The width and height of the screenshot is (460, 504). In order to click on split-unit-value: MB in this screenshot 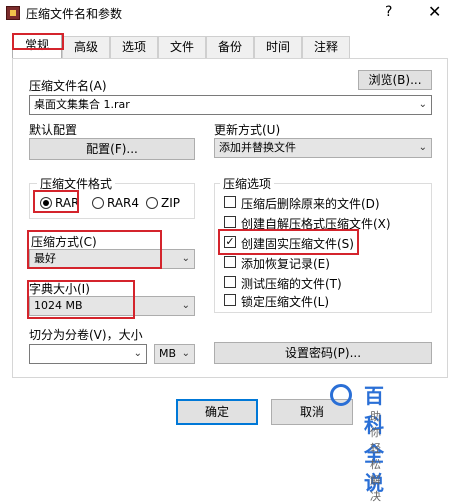, I will do `click(168, 353)`.